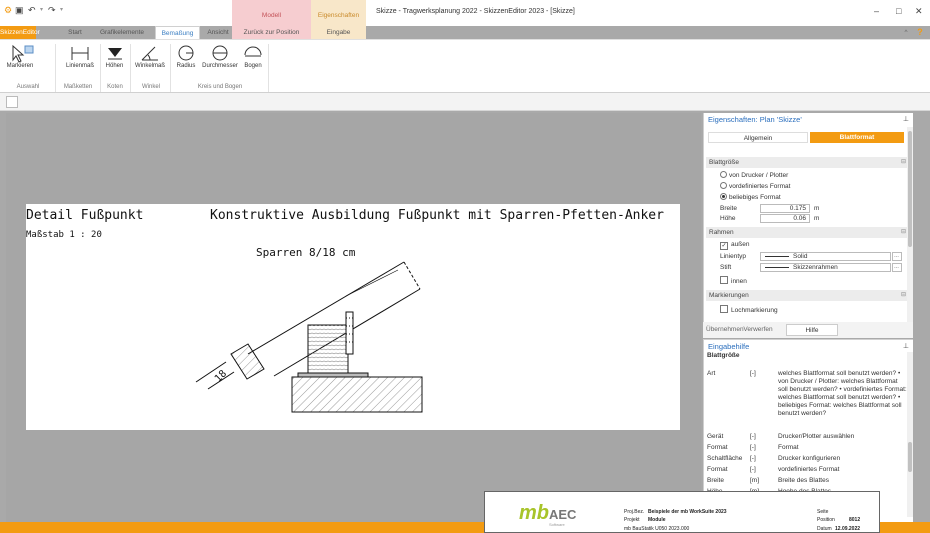  What do you see at coordinates (740, 244) in the screenshot?
I see `checkbox-label: außen` at bounding box center [740, 244].